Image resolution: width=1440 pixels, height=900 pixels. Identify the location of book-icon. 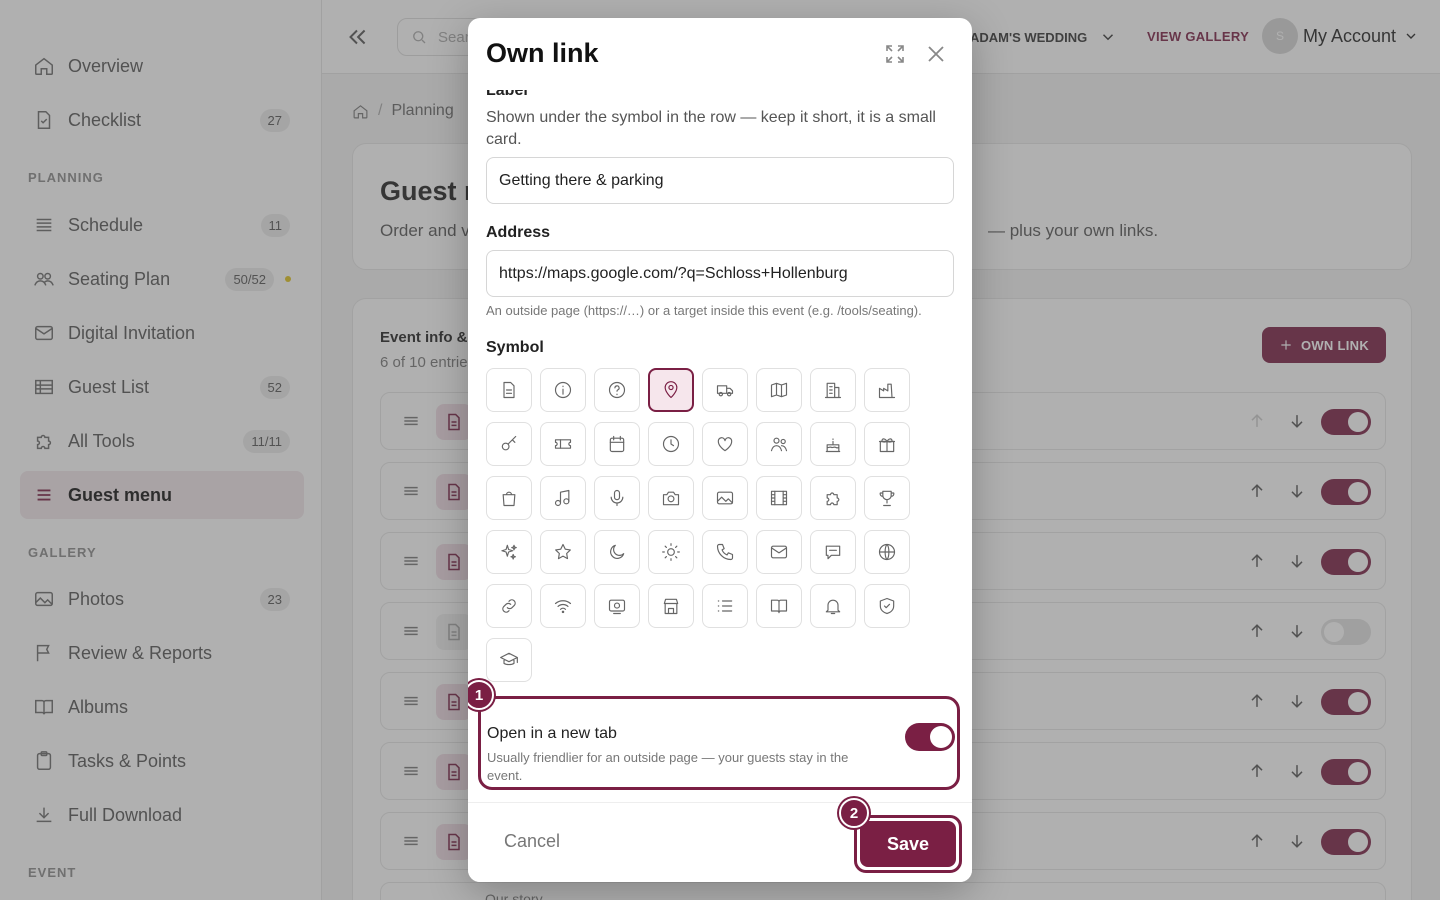
(779, 606).